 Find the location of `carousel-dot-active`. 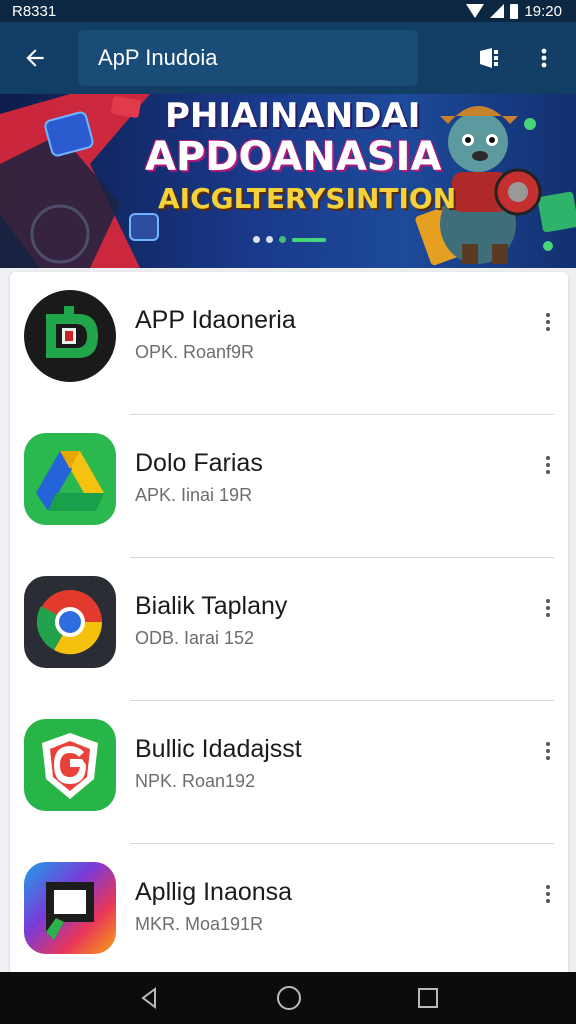

carousel-dot-active is located at coordinates (309, 239).